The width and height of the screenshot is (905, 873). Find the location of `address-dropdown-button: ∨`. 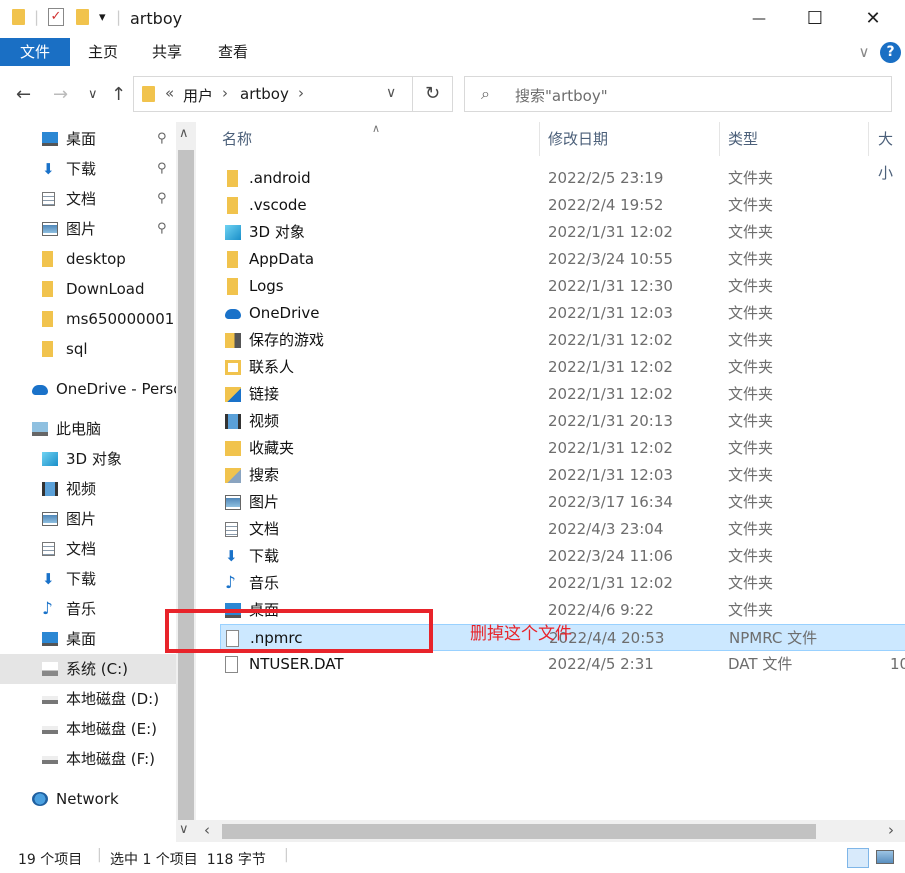

address-dropdown-button: ∨ is located at coordinates (391, 93).